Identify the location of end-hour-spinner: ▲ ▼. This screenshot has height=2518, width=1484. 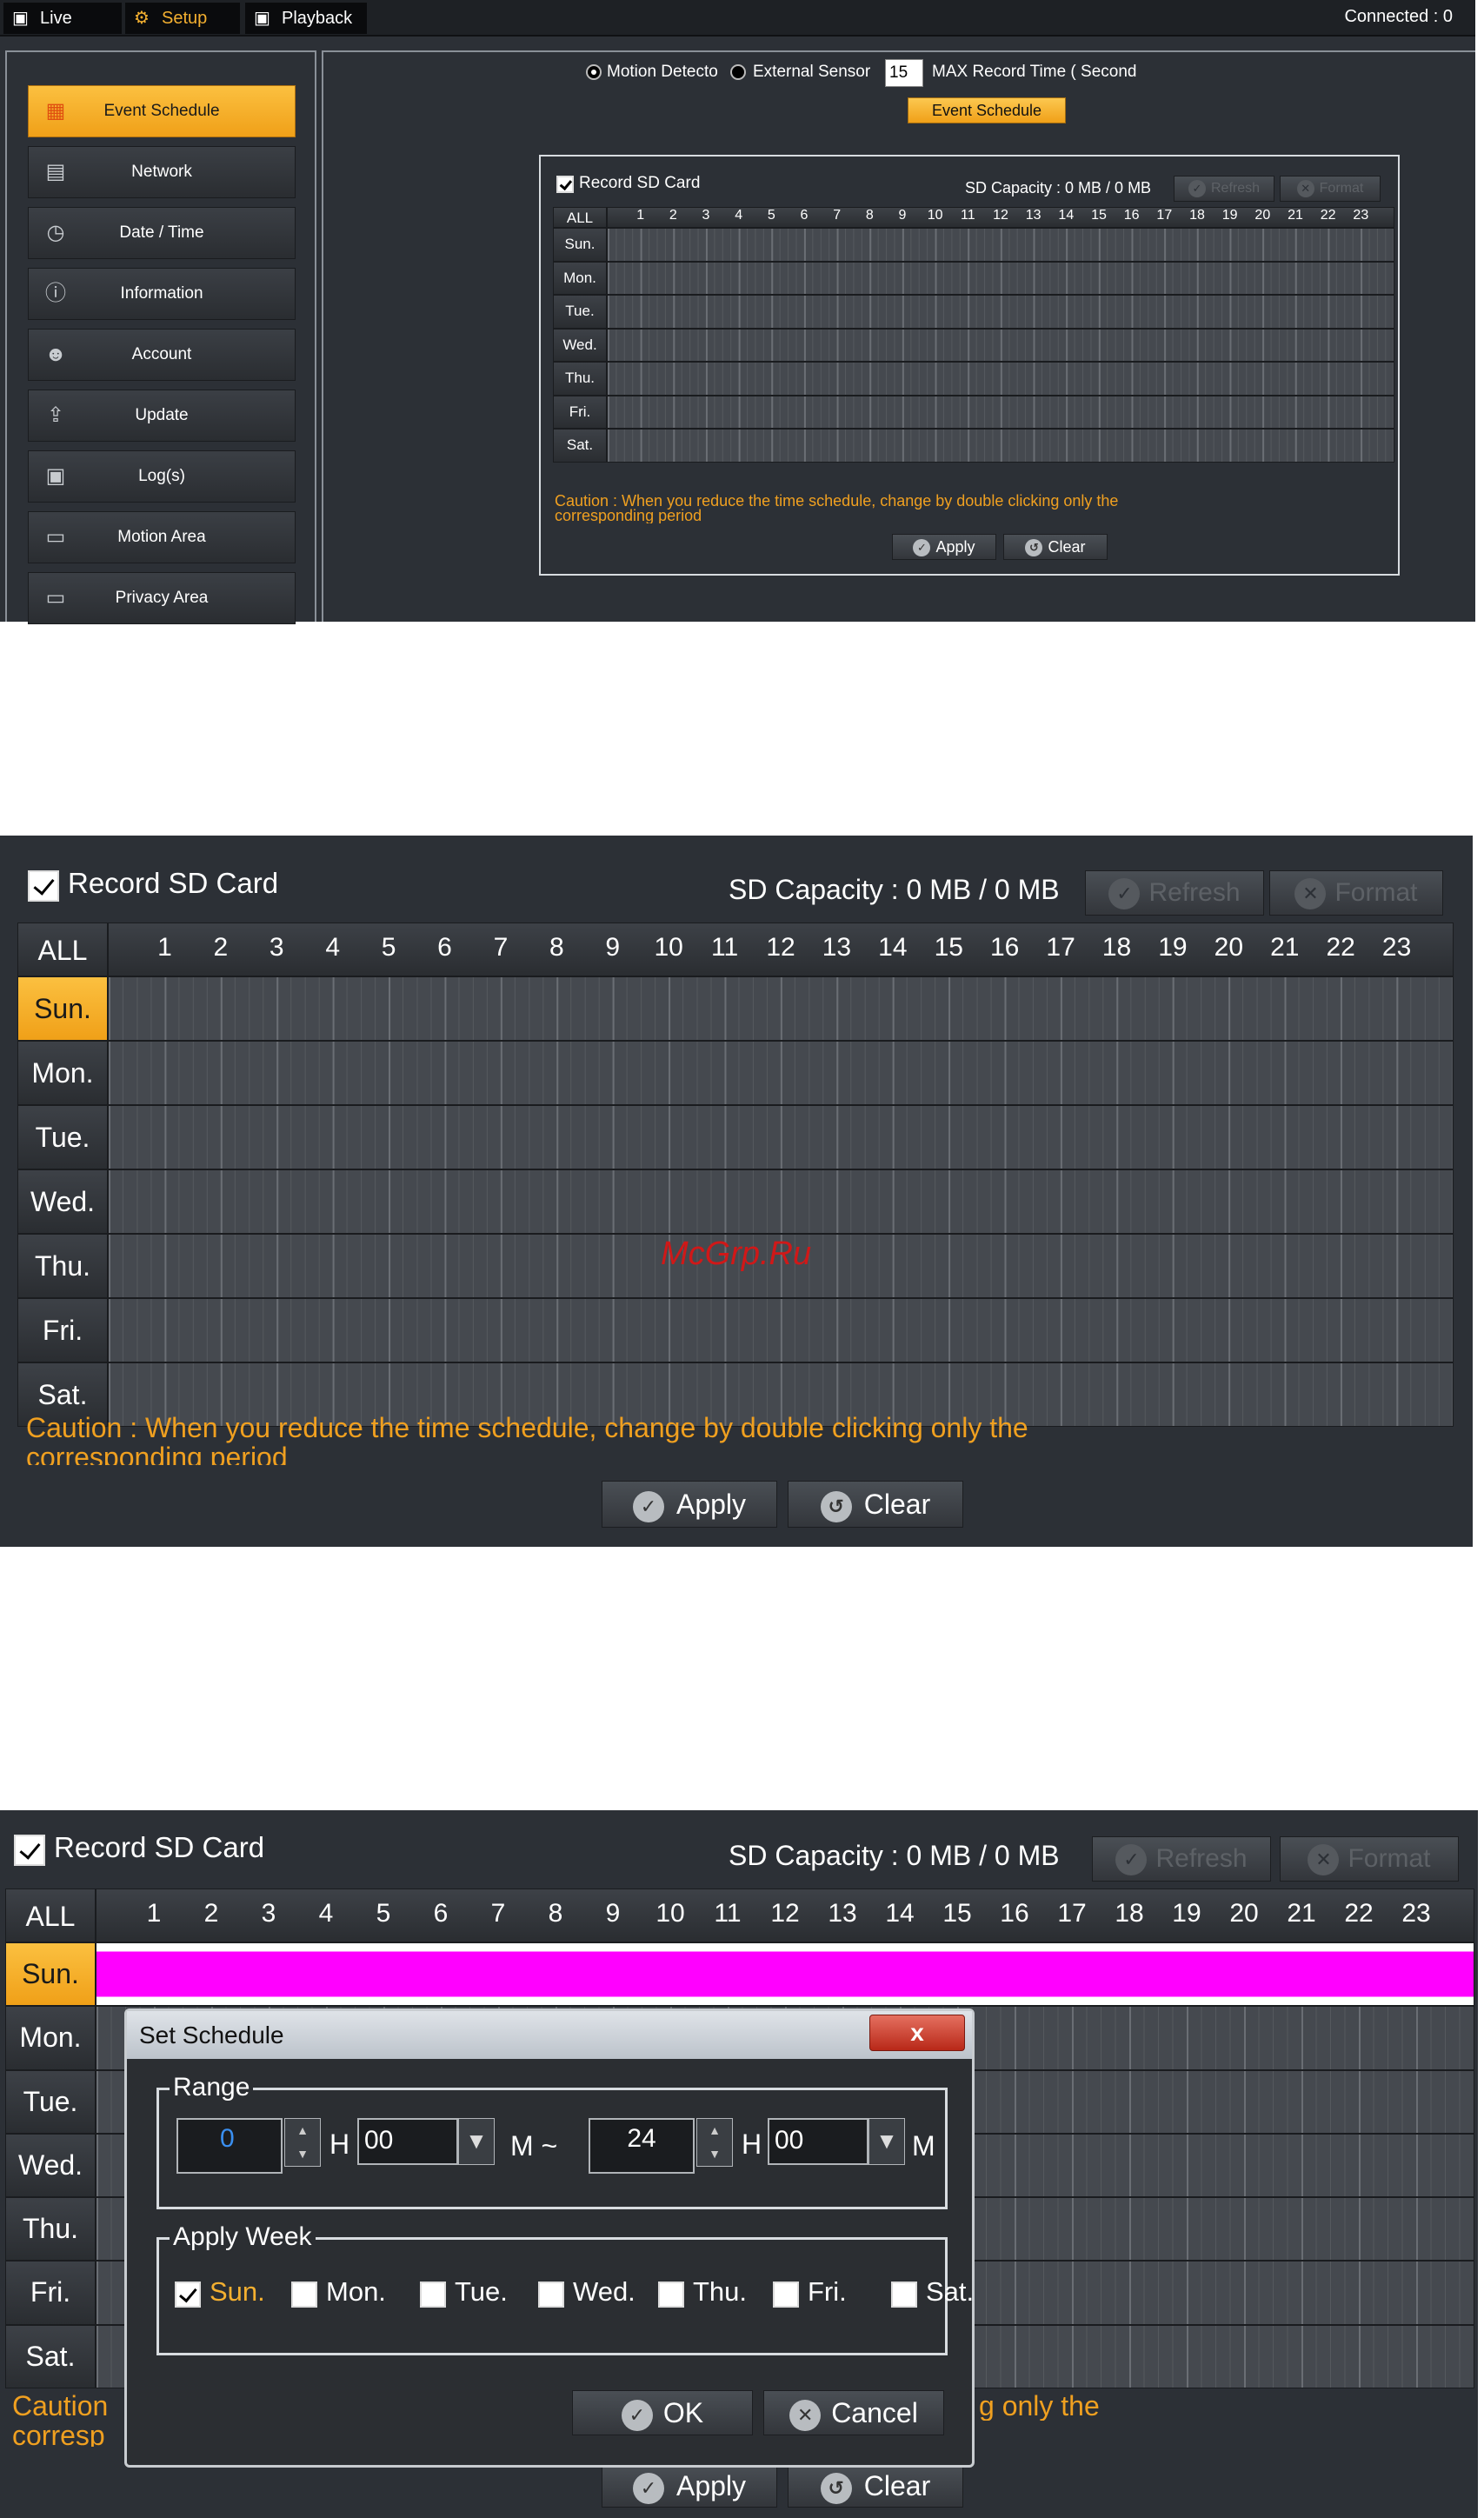
(714, 2142).